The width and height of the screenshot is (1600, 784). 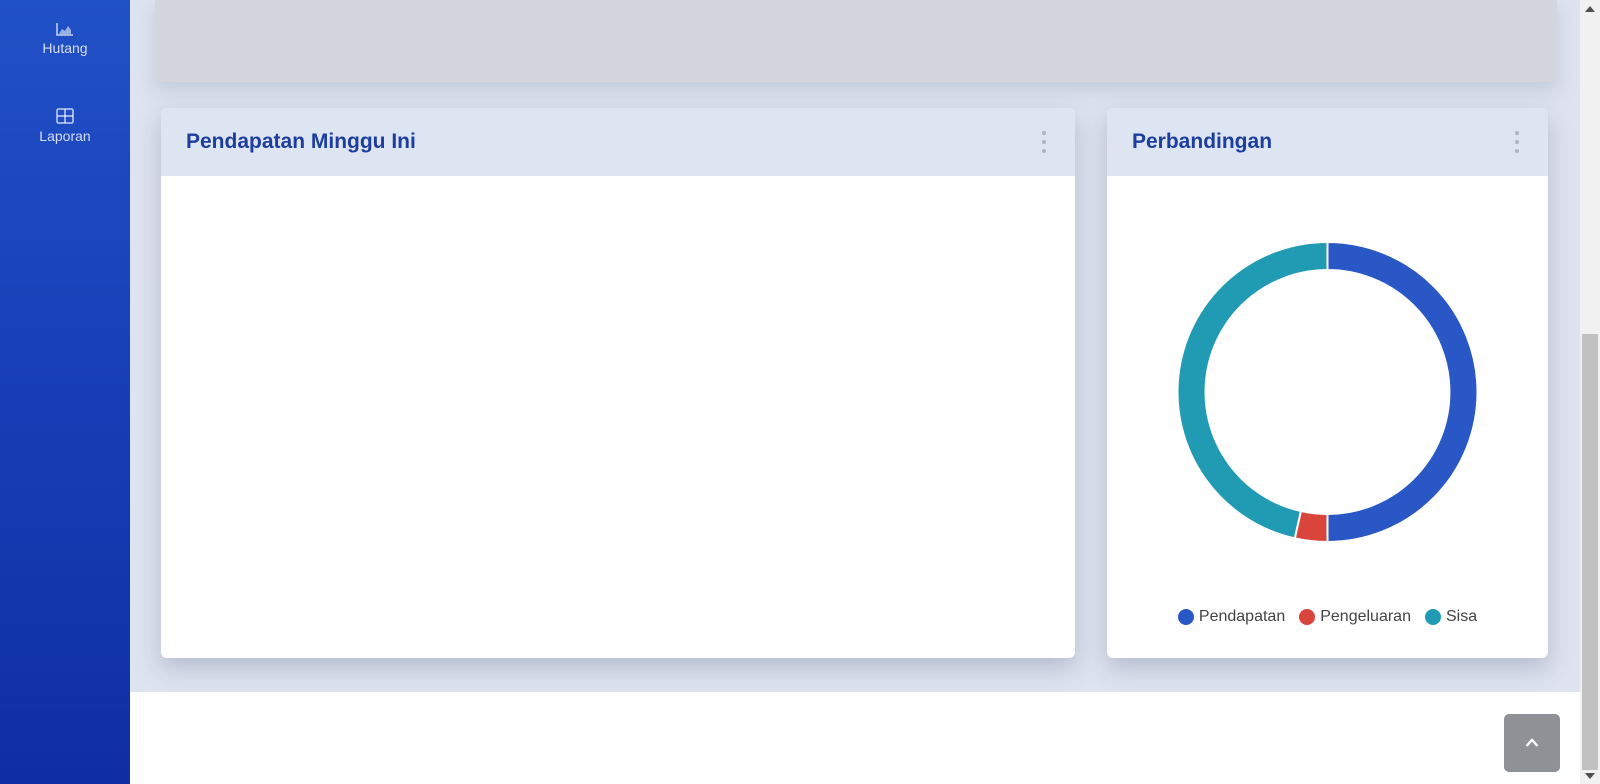 I want to click on donut-slice-sisa, so click(x=1252, y=390).